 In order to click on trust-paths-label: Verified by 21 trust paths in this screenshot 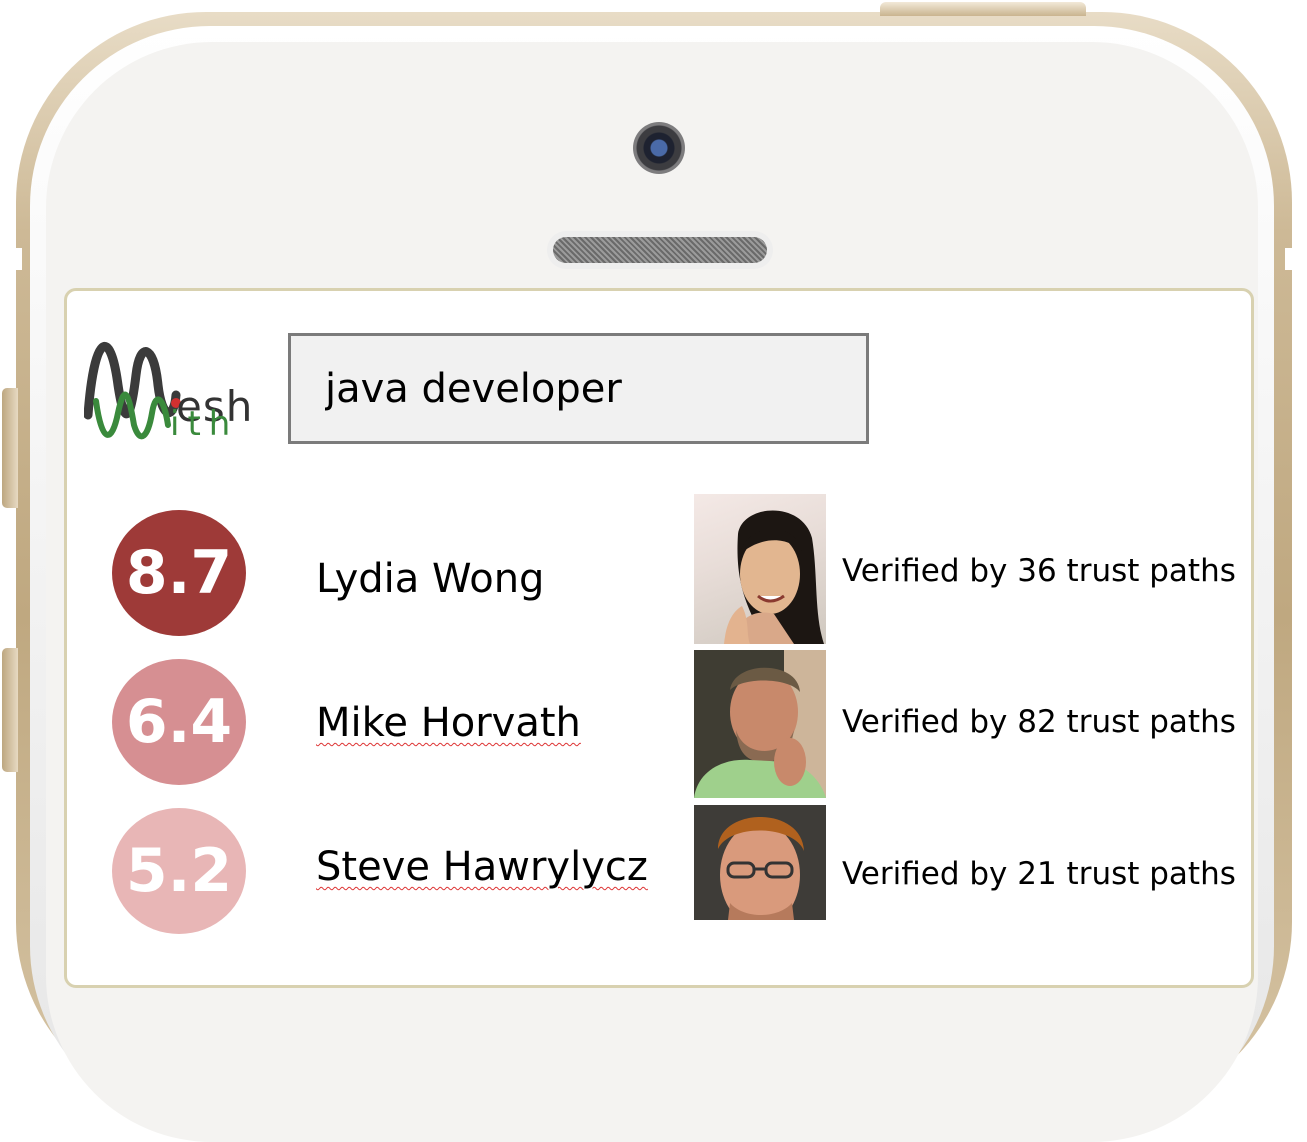, I will do `click(1039, 874)`.